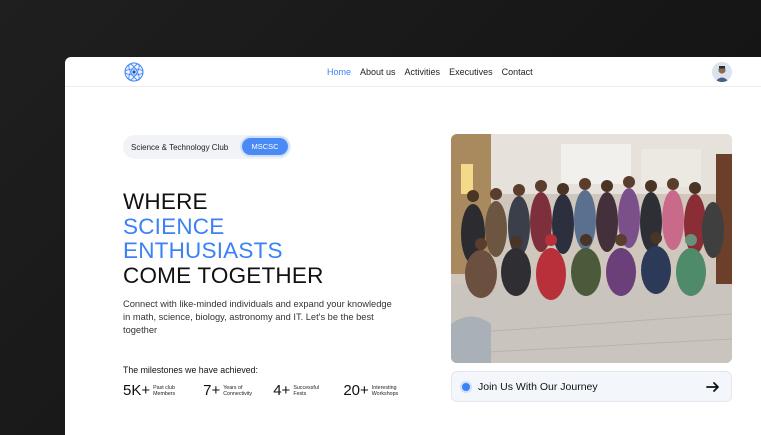 This screenshot has width=761, height=435. I want to click on nav-link-executives: Executives, so click(471, 72).